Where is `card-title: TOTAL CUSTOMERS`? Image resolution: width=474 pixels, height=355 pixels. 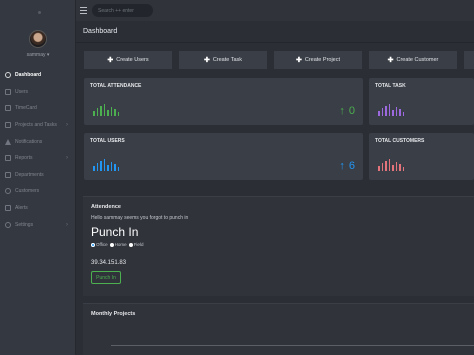
card-title: TOTAL CUSTOMERS is located at coordinates (400, 141).